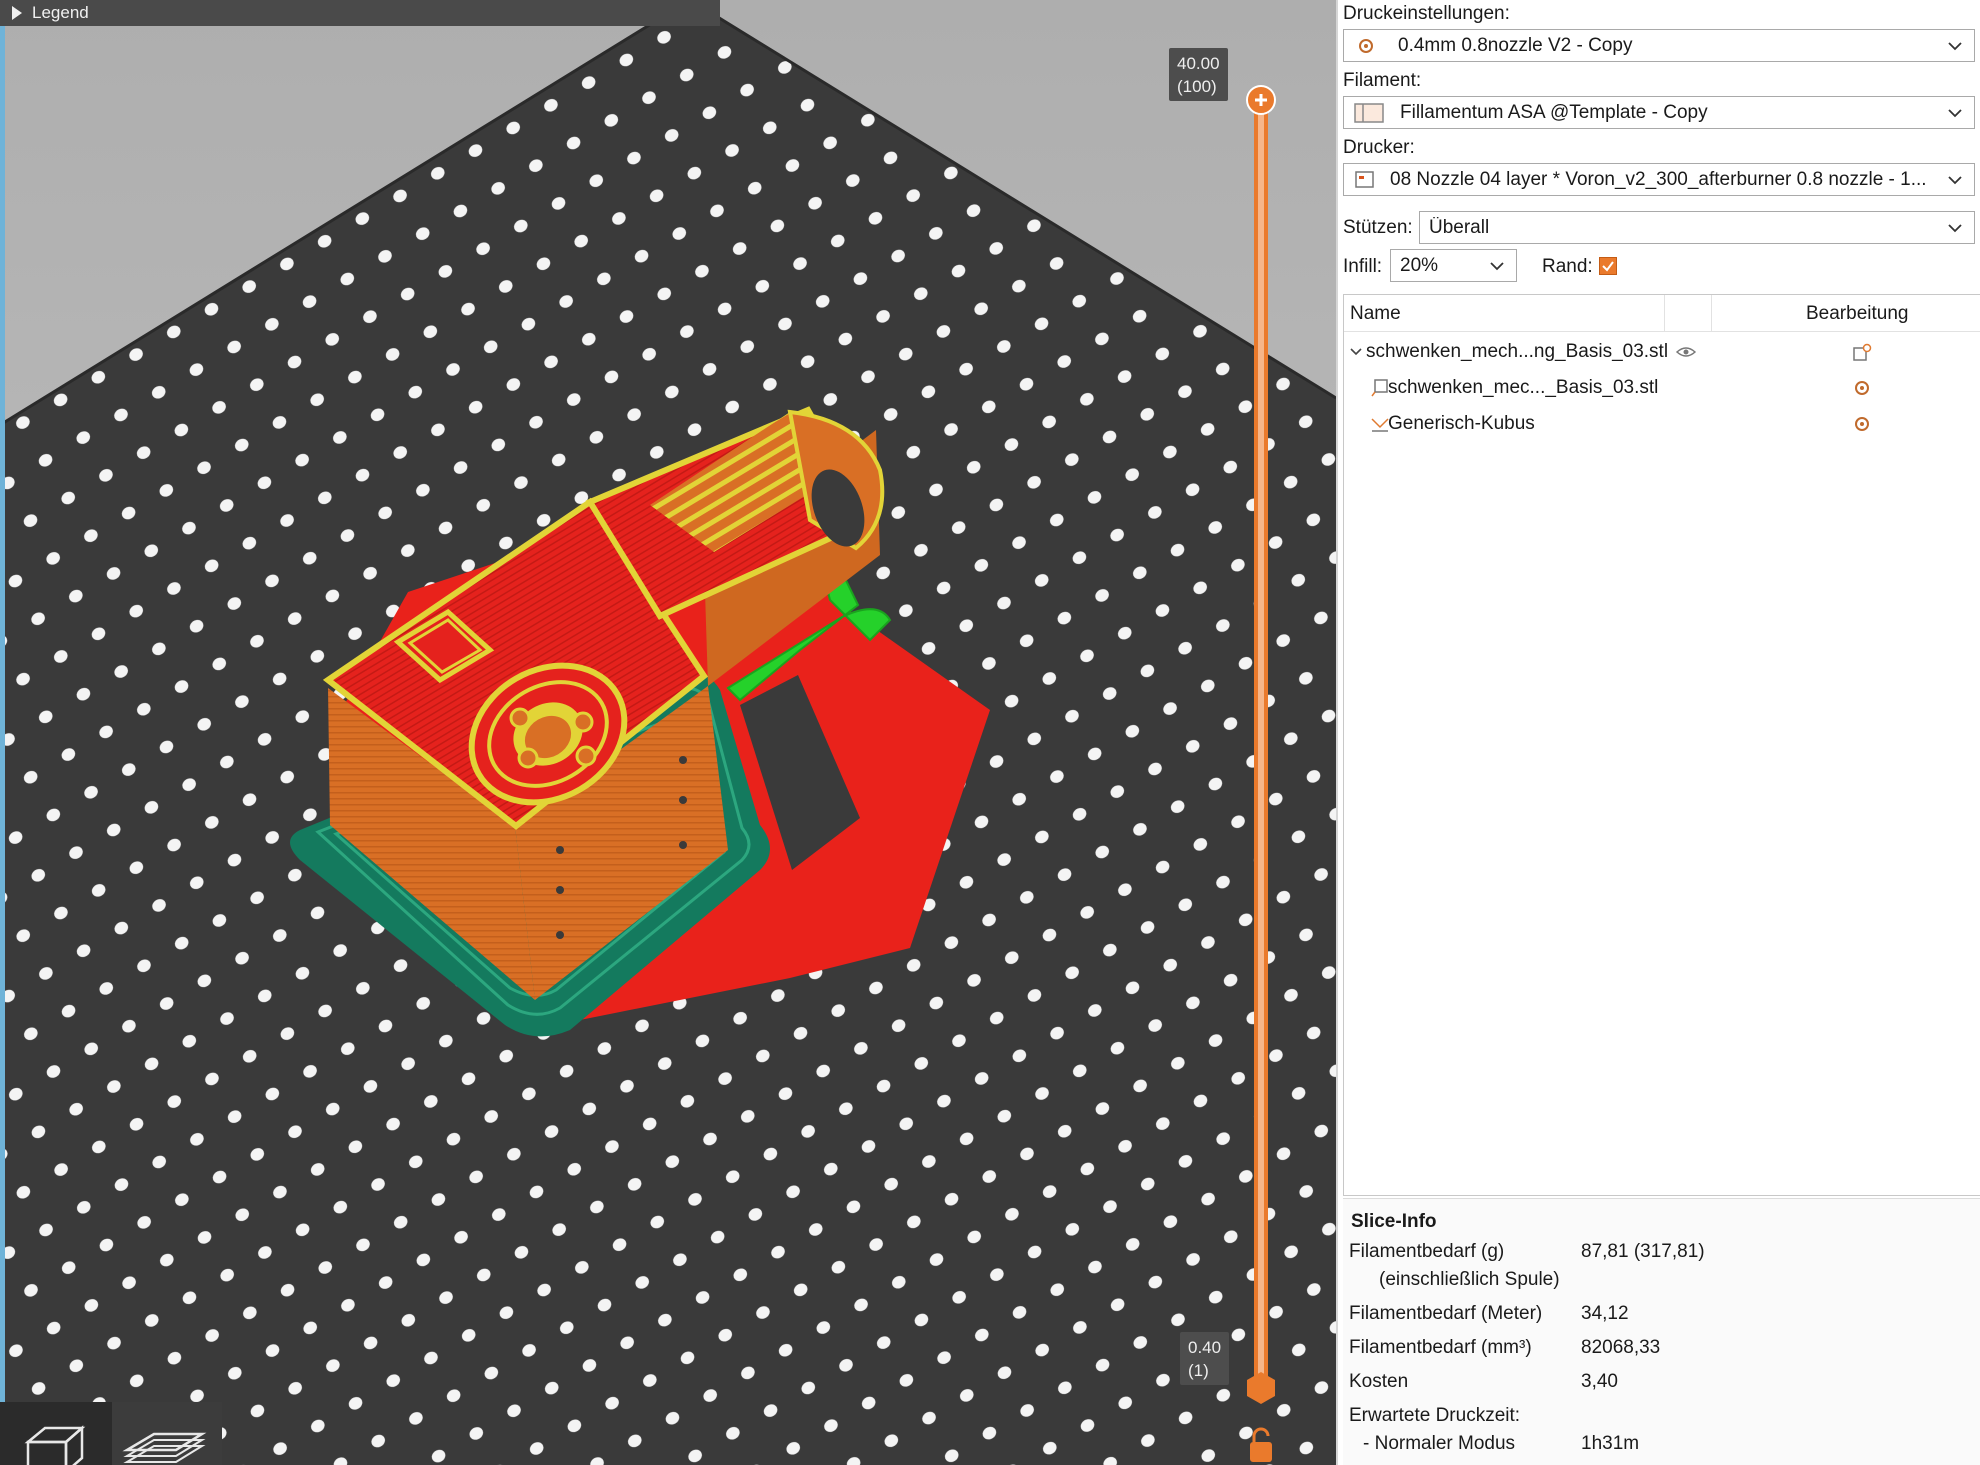 This screenshot has height=1465, width=1980. I want to click on filament-value: Fillamentum ASA @Template - Copy, so click(1554, 112).